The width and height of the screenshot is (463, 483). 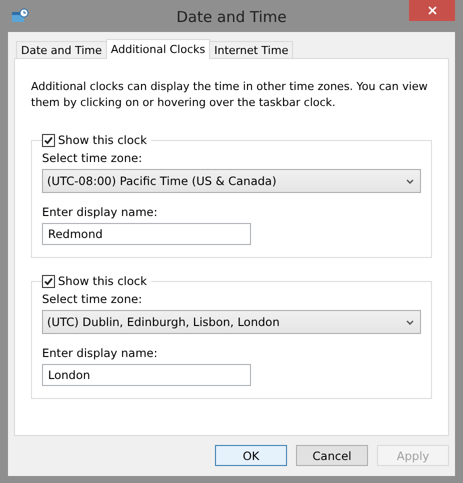 I want to click on dialog-button: OK, so click(x=251, y=455).